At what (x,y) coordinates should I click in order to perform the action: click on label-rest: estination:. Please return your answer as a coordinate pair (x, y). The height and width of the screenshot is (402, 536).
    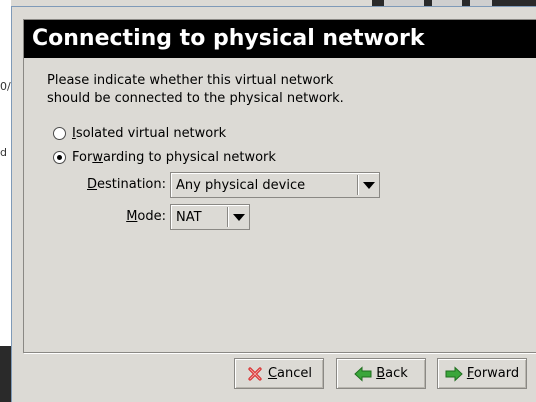
    Looking at the image, I should click on (131, 184).